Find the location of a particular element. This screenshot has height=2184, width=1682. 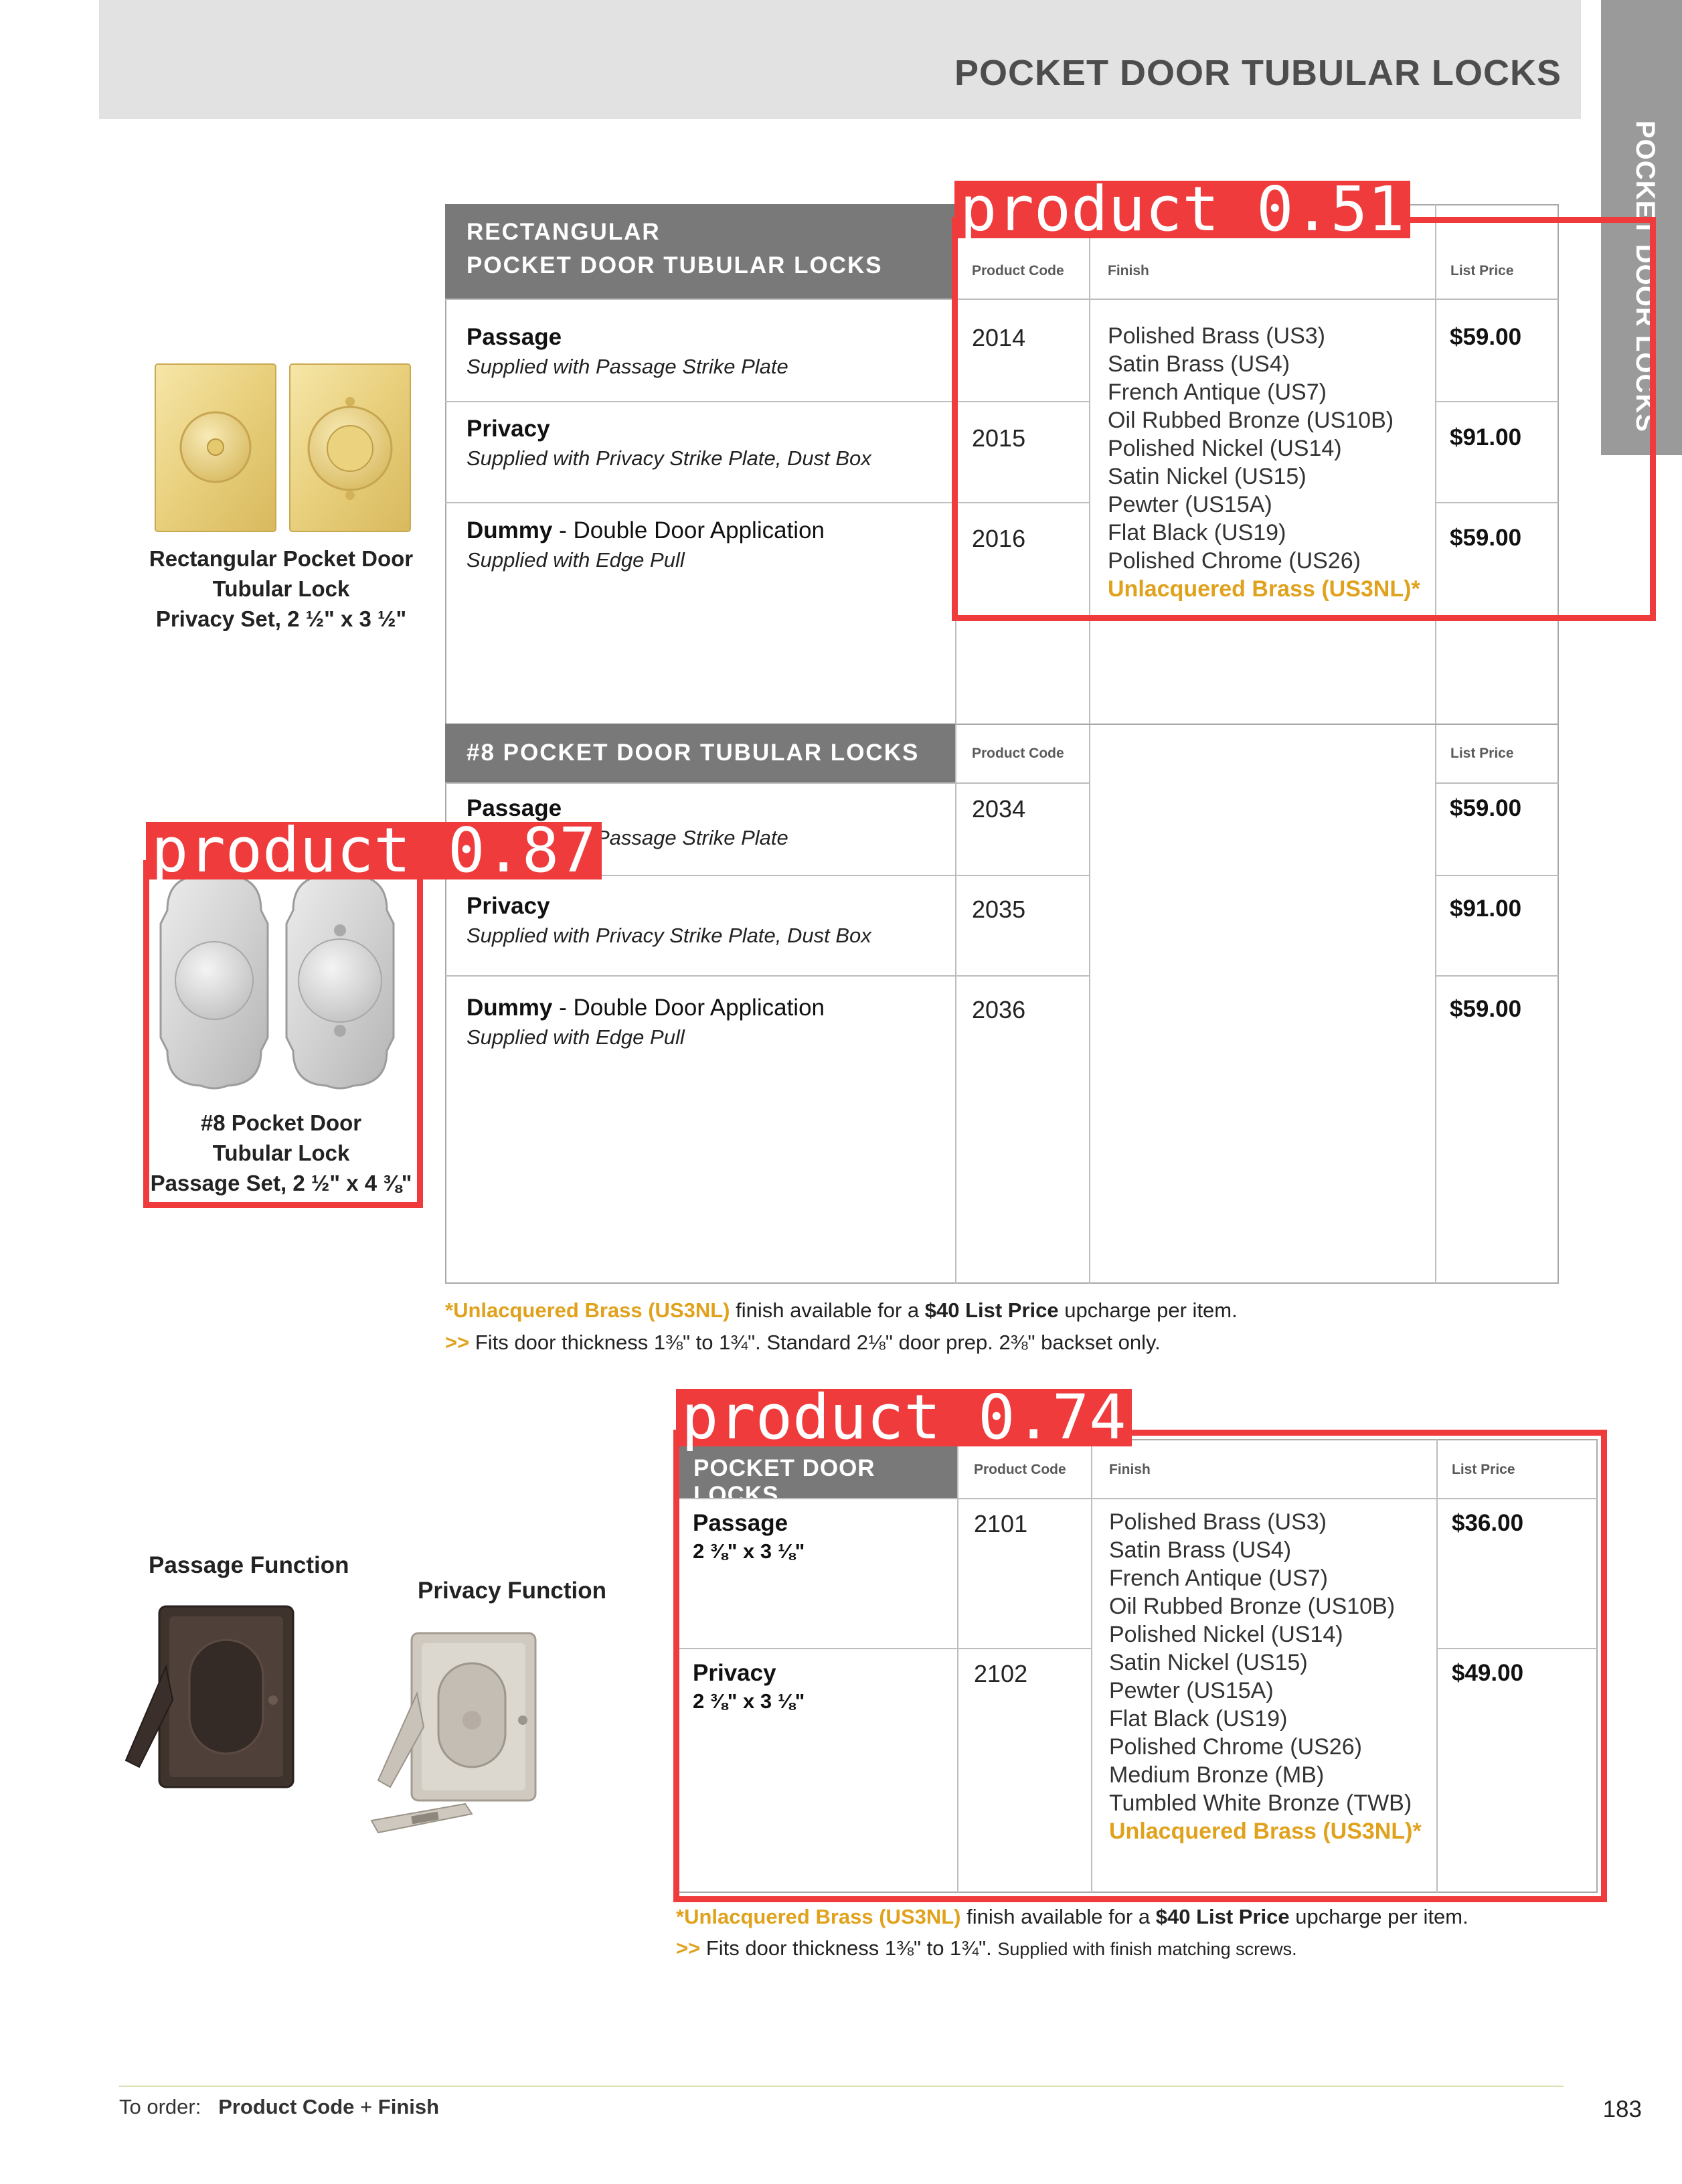

row-name: Passage is located at coordinates (514, 337).